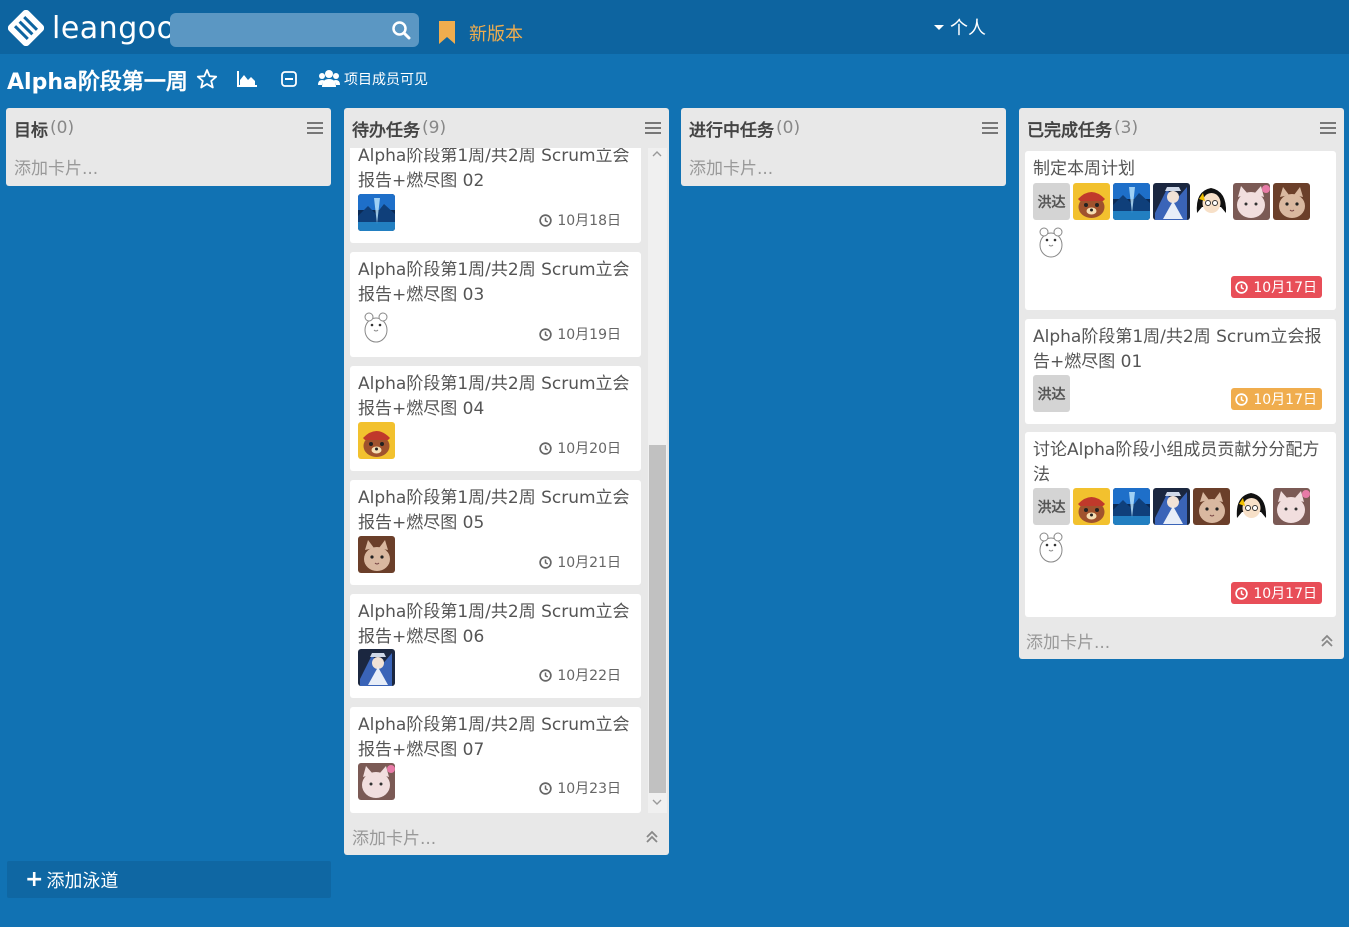  What do you see at coordinates (421, 409) in the screenshot?
I see `card-title-line: 报告+燃尽图 04` at bounding box center [421, 409].